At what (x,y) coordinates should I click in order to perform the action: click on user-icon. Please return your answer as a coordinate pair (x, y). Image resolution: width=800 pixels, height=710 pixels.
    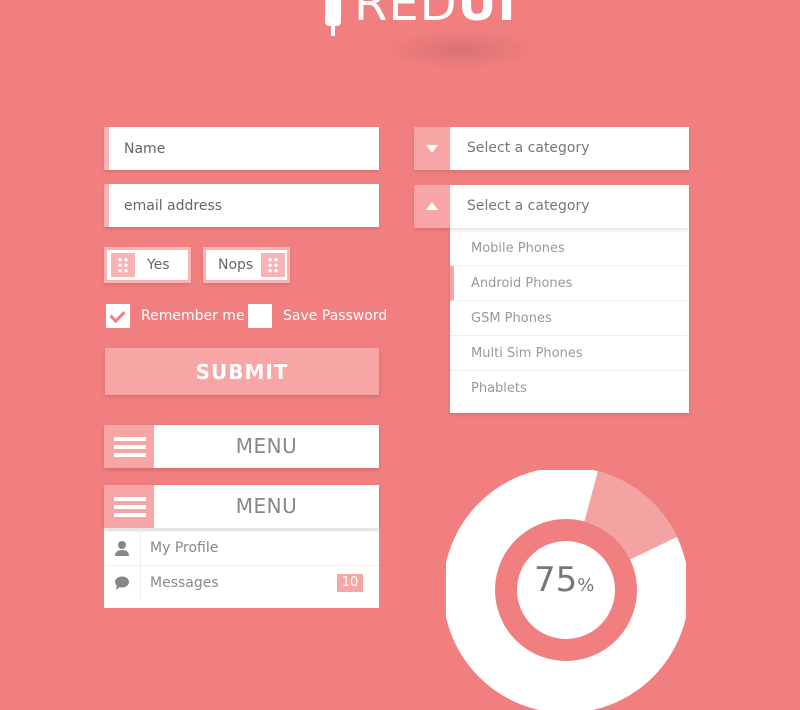
    Looking at the image, I should click on (122, 548).